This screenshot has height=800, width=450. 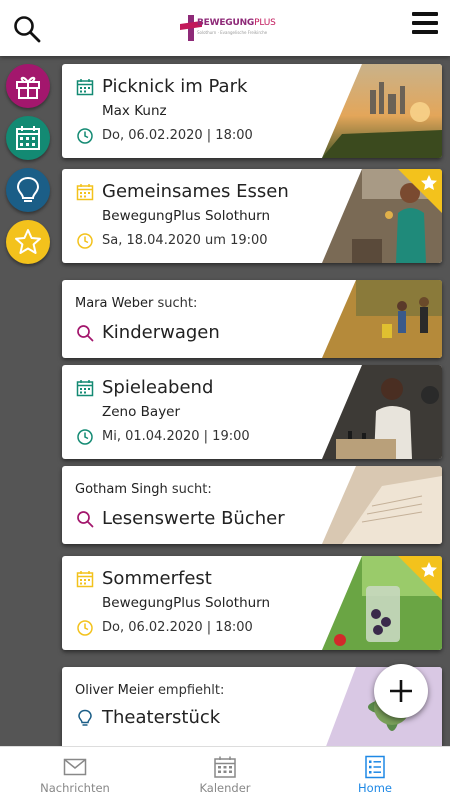 I want to click on event-title: Picknick im Park, so click(x=175, y=86).